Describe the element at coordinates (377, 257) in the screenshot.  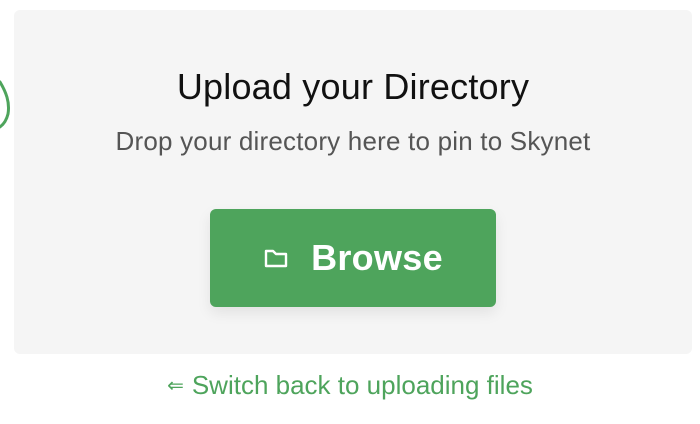
I see `browse-button-label: Browse` at that location.